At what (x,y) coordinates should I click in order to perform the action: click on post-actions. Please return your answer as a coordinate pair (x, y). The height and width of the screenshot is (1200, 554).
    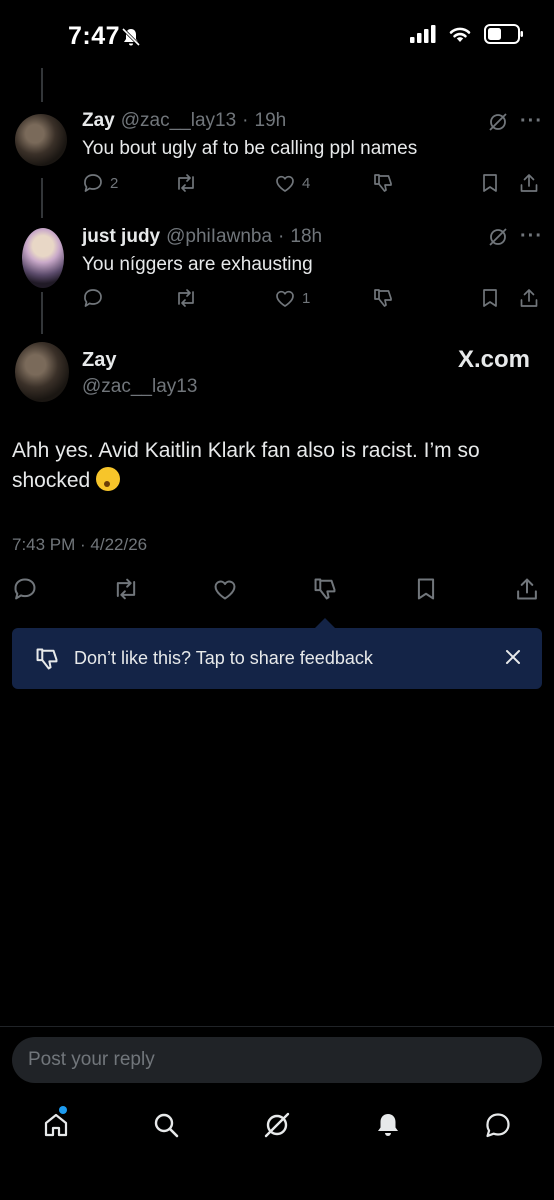
    Looking at the image, I should click on (277, 590).